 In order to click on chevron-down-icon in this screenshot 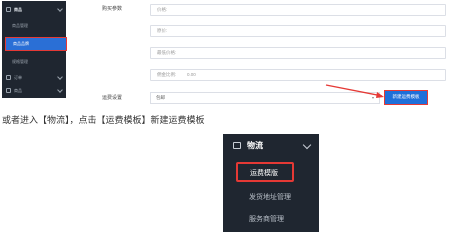, I will do `click(307, 145)`.